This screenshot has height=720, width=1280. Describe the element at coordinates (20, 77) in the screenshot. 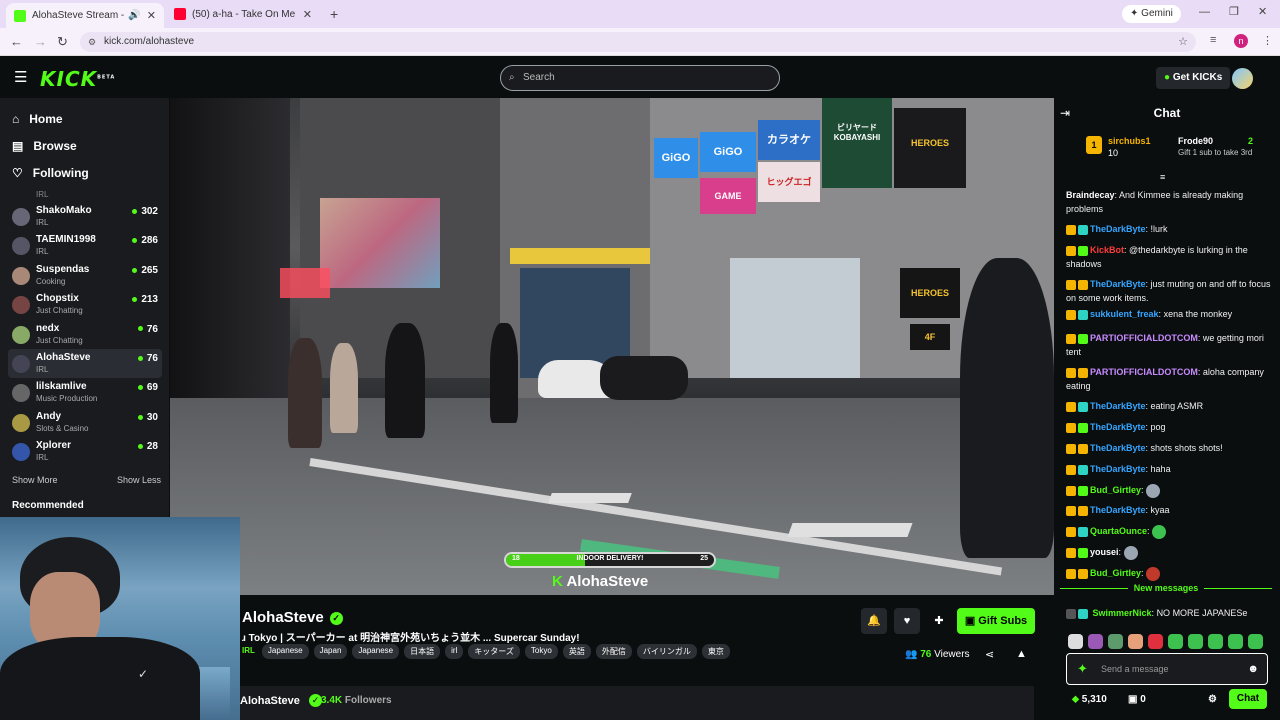

I see `hamburger-menu-icon: ☰` at that location.